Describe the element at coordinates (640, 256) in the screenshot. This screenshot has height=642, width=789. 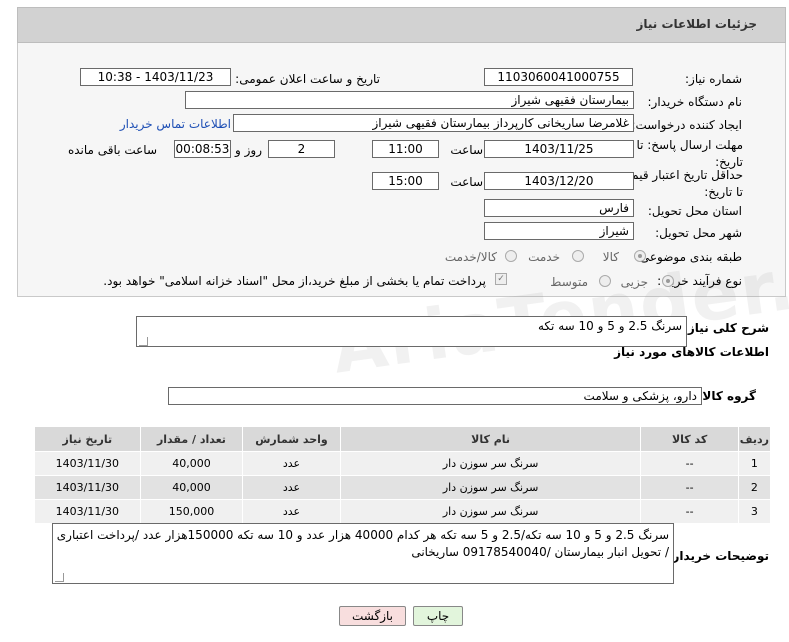
I see `category-goods-radio` at that location.